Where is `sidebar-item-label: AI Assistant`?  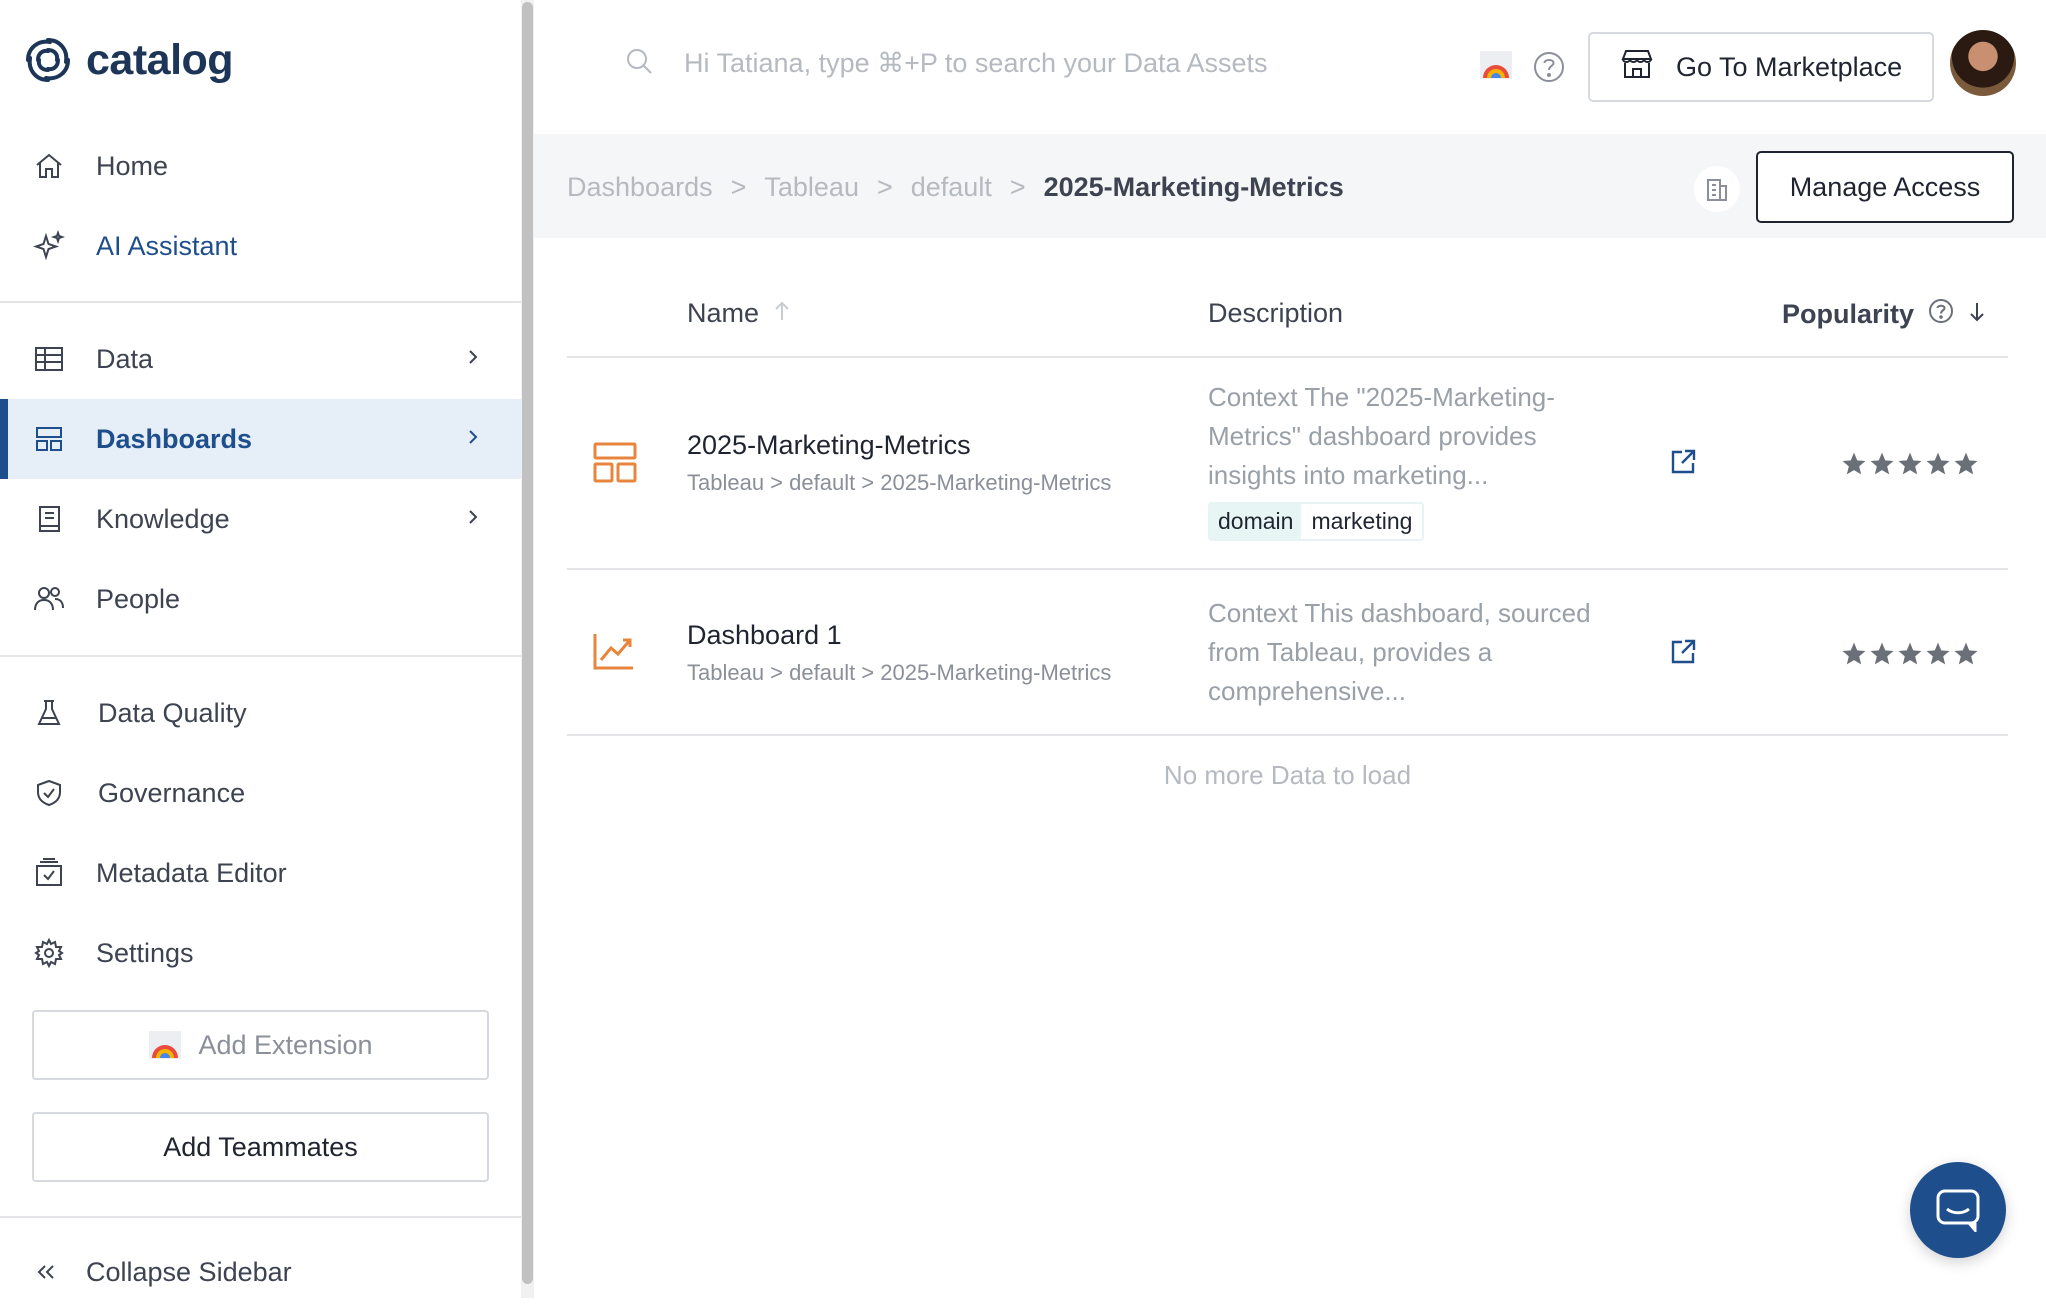
sidebar-item-label: AI Assistant is located at coordinates (167, 245).